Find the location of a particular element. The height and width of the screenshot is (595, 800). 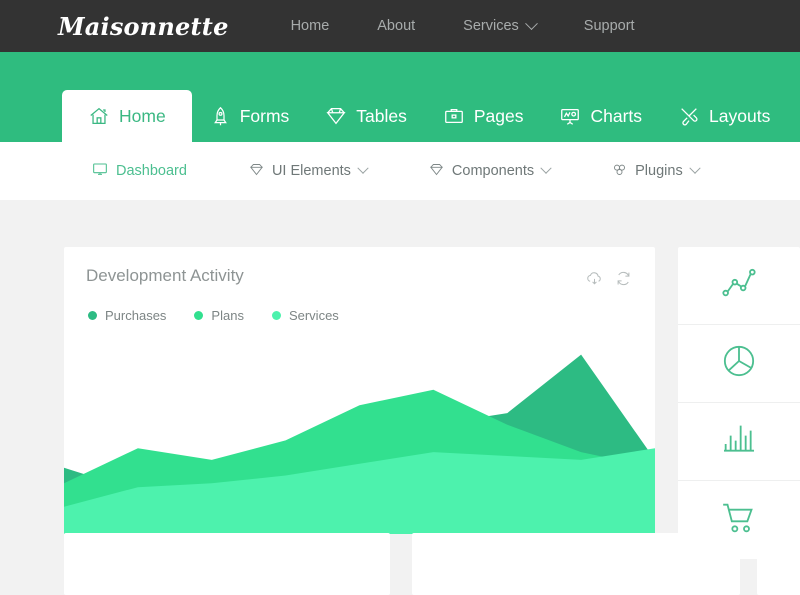

topnav-item-home: Home is located at coordinates (310, 26).